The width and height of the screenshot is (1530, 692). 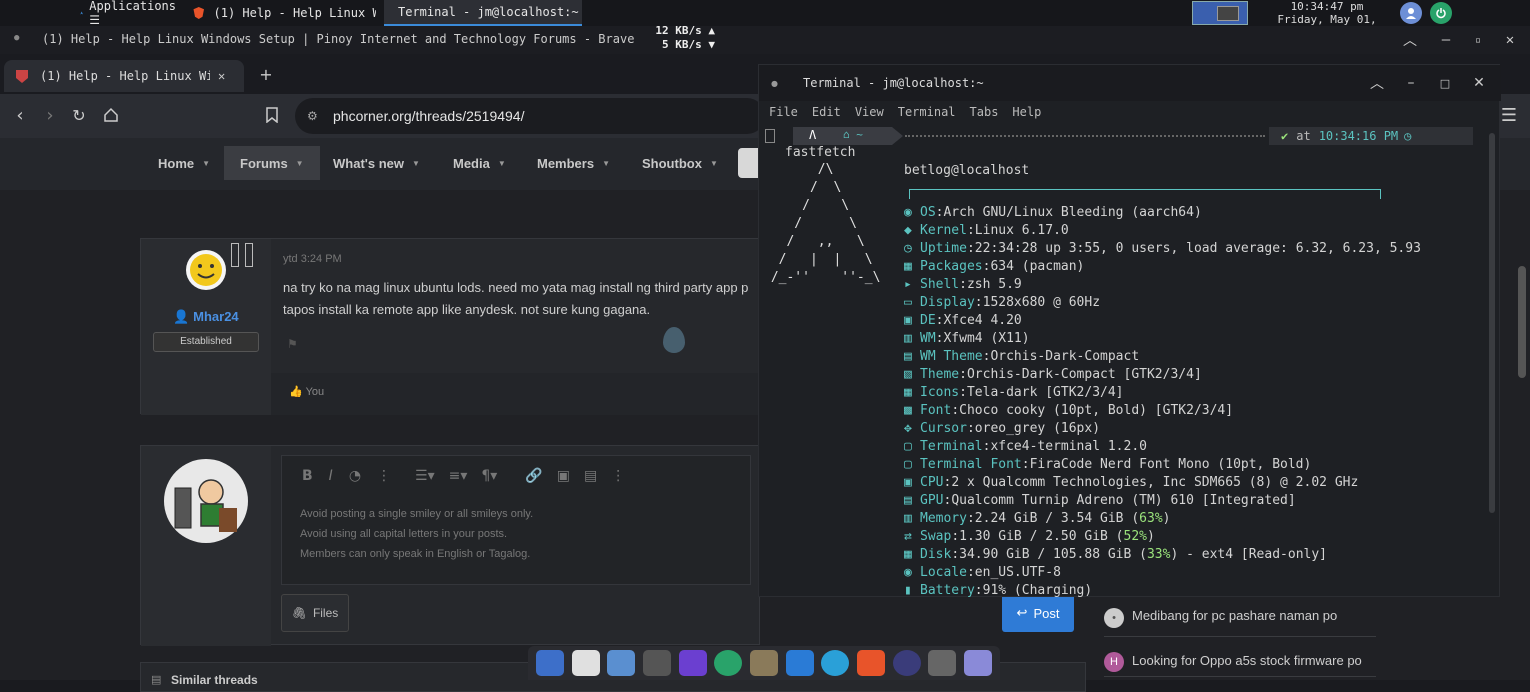 What do you see at coordinates (1510, 40) in the screenshot?
I see `browser-close-icon: ✕` at bounding box center [1510, 40].